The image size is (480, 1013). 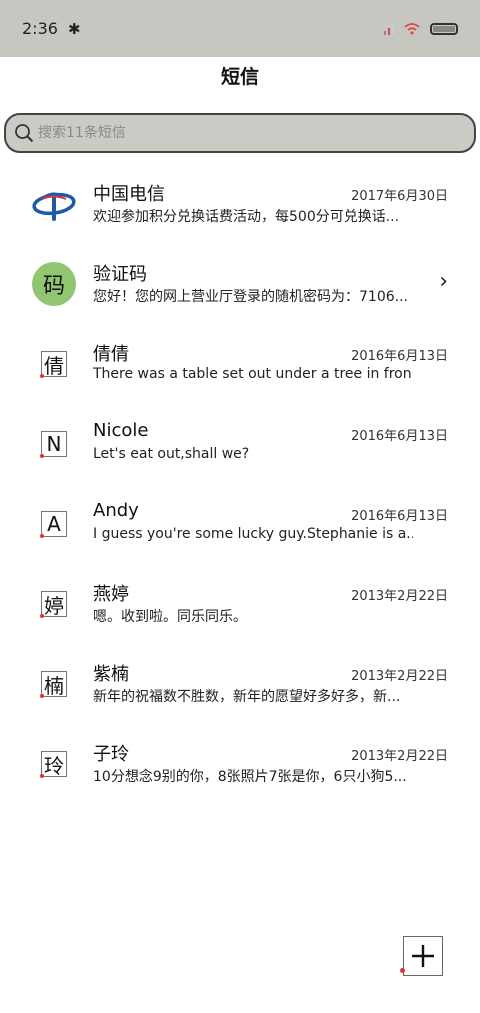 I want to click on telecom-logo-icon, so click(x=54, y=204).